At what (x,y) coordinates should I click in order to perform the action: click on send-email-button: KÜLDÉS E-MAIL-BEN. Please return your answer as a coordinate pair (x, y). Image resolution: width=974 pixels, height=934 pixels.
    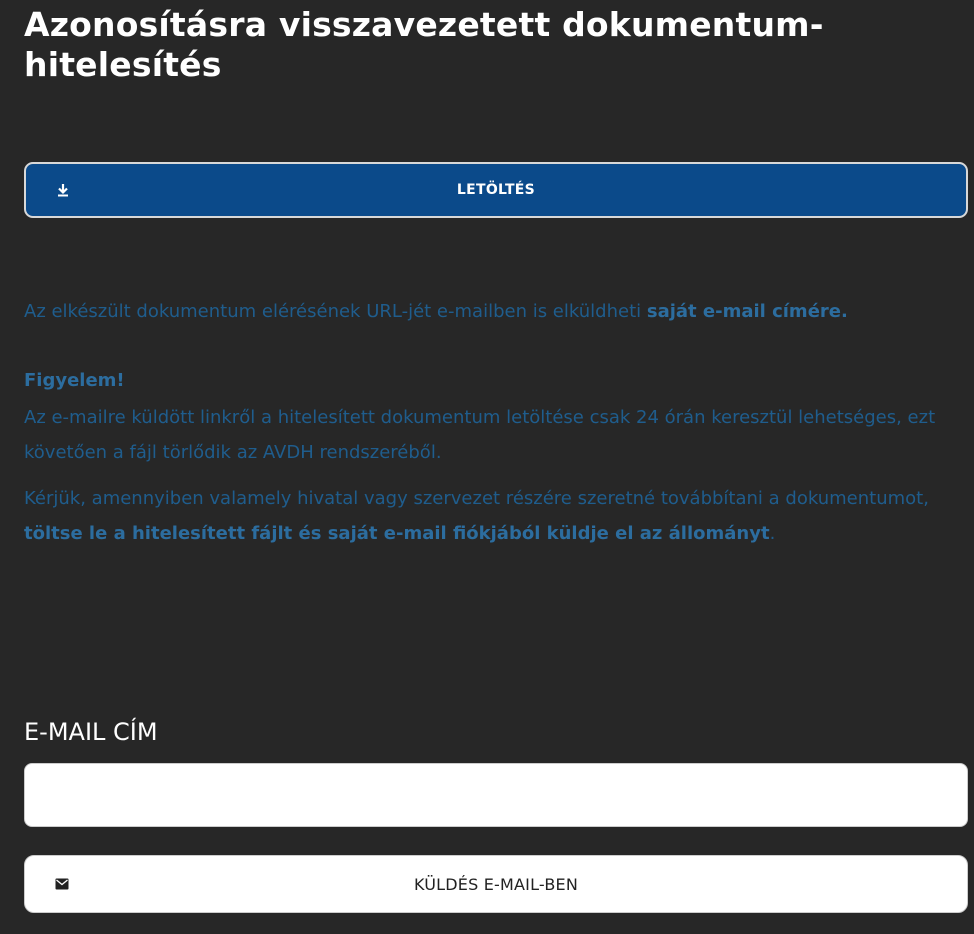
    Looking at the image, I should click on (496, 884).